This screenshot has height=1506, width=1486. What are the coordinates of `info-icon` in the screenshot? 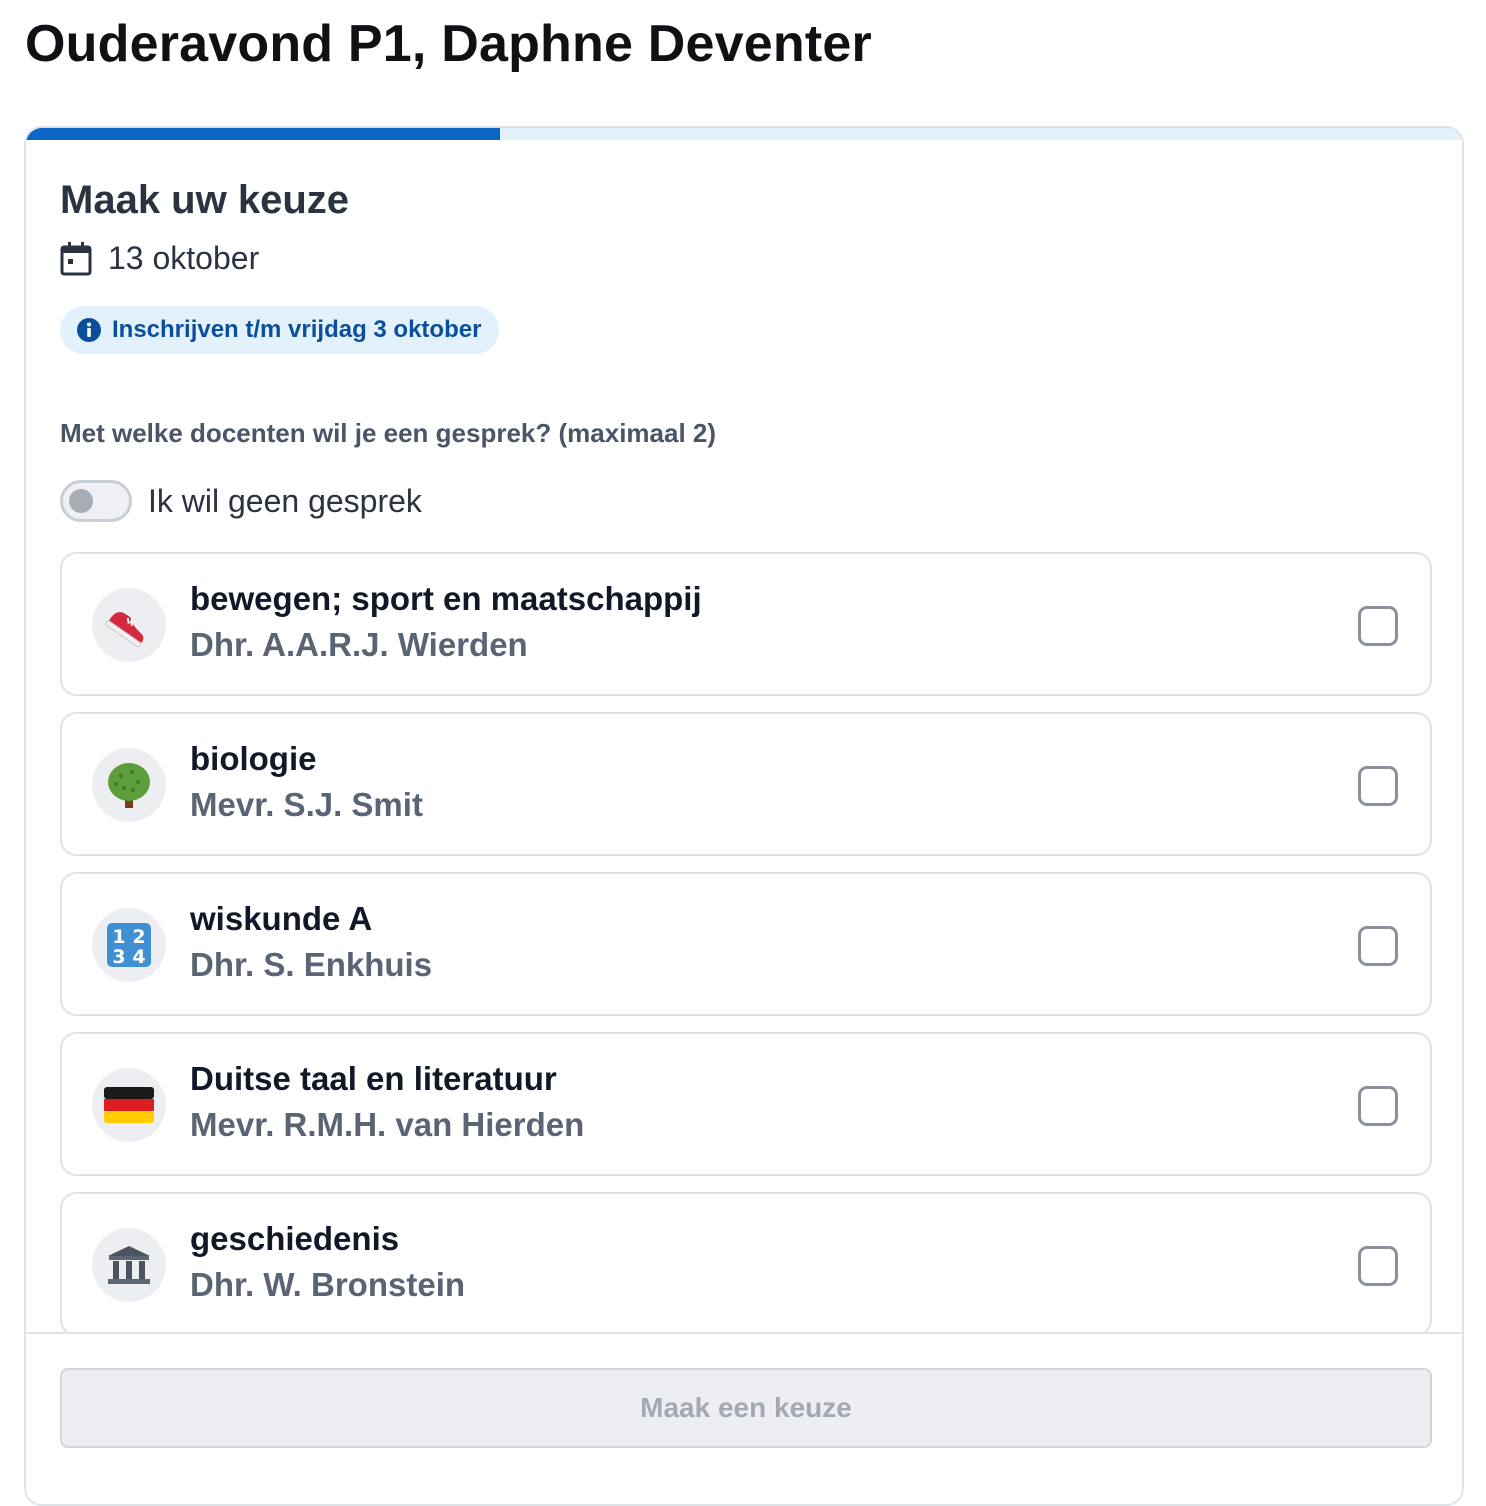 It's located at (89, 330).